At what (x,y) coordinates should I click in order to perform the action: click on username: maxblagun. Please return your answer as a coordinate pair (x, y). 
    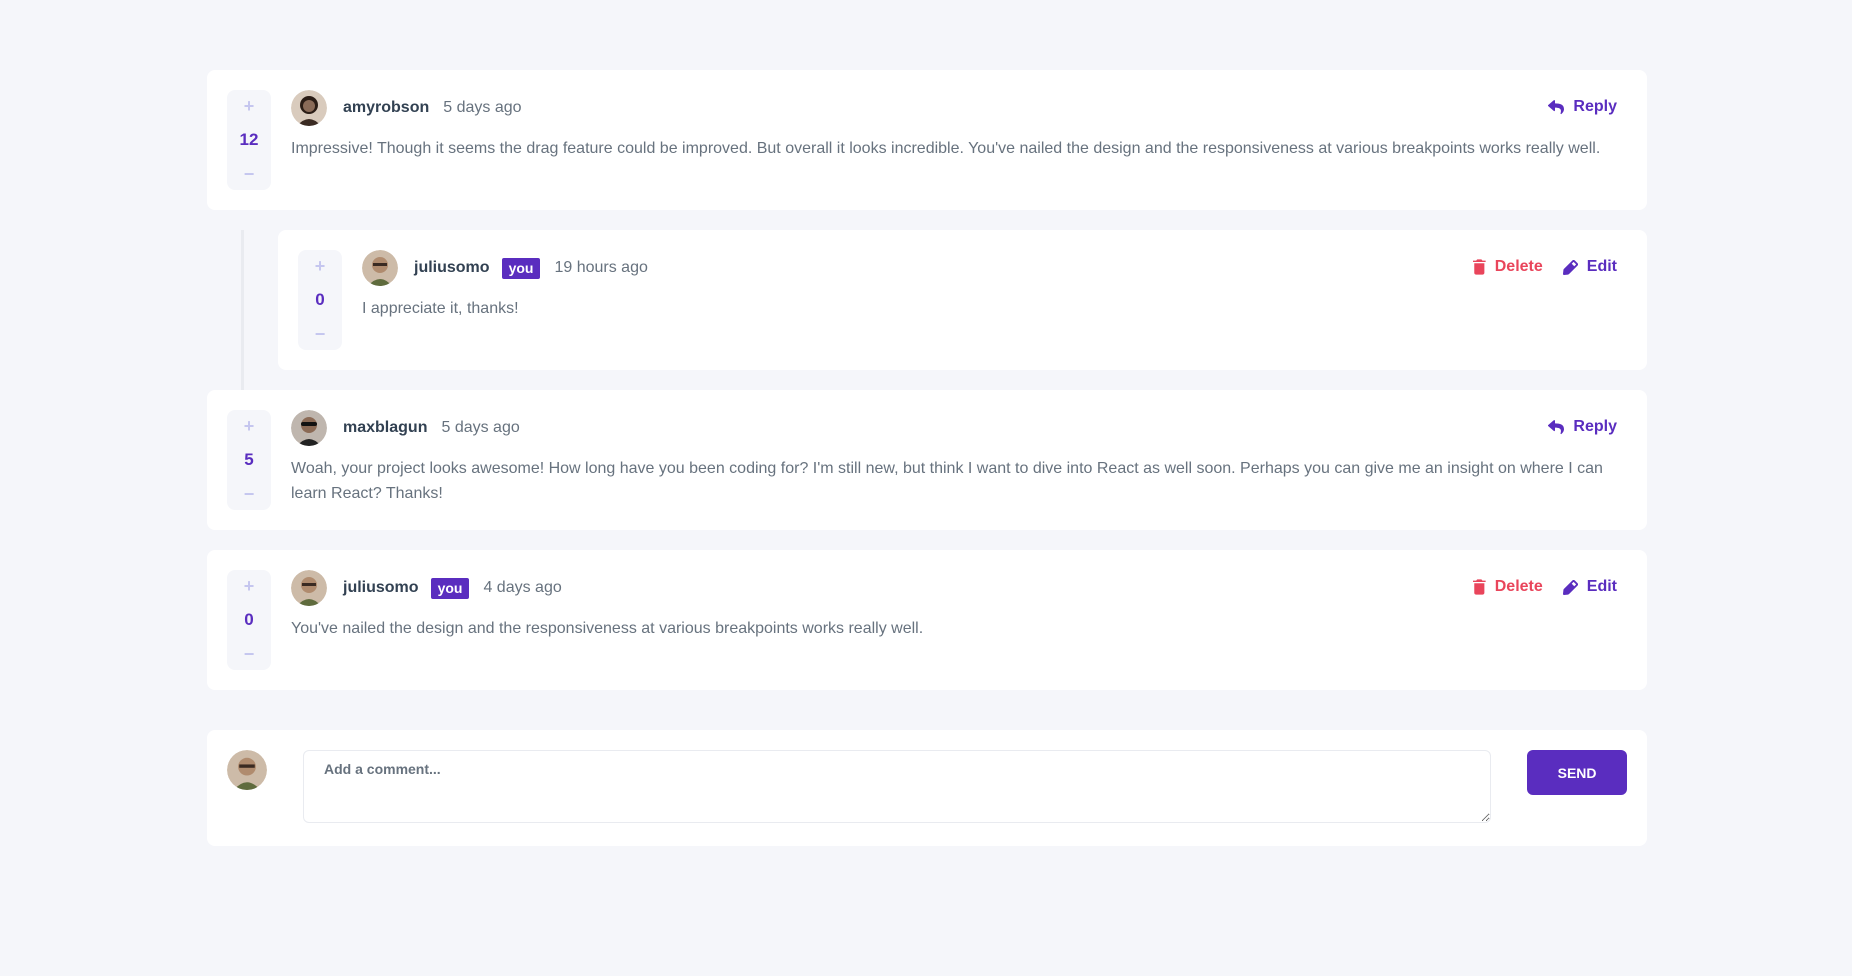
    Looking at the image, I should click on (385, 428).